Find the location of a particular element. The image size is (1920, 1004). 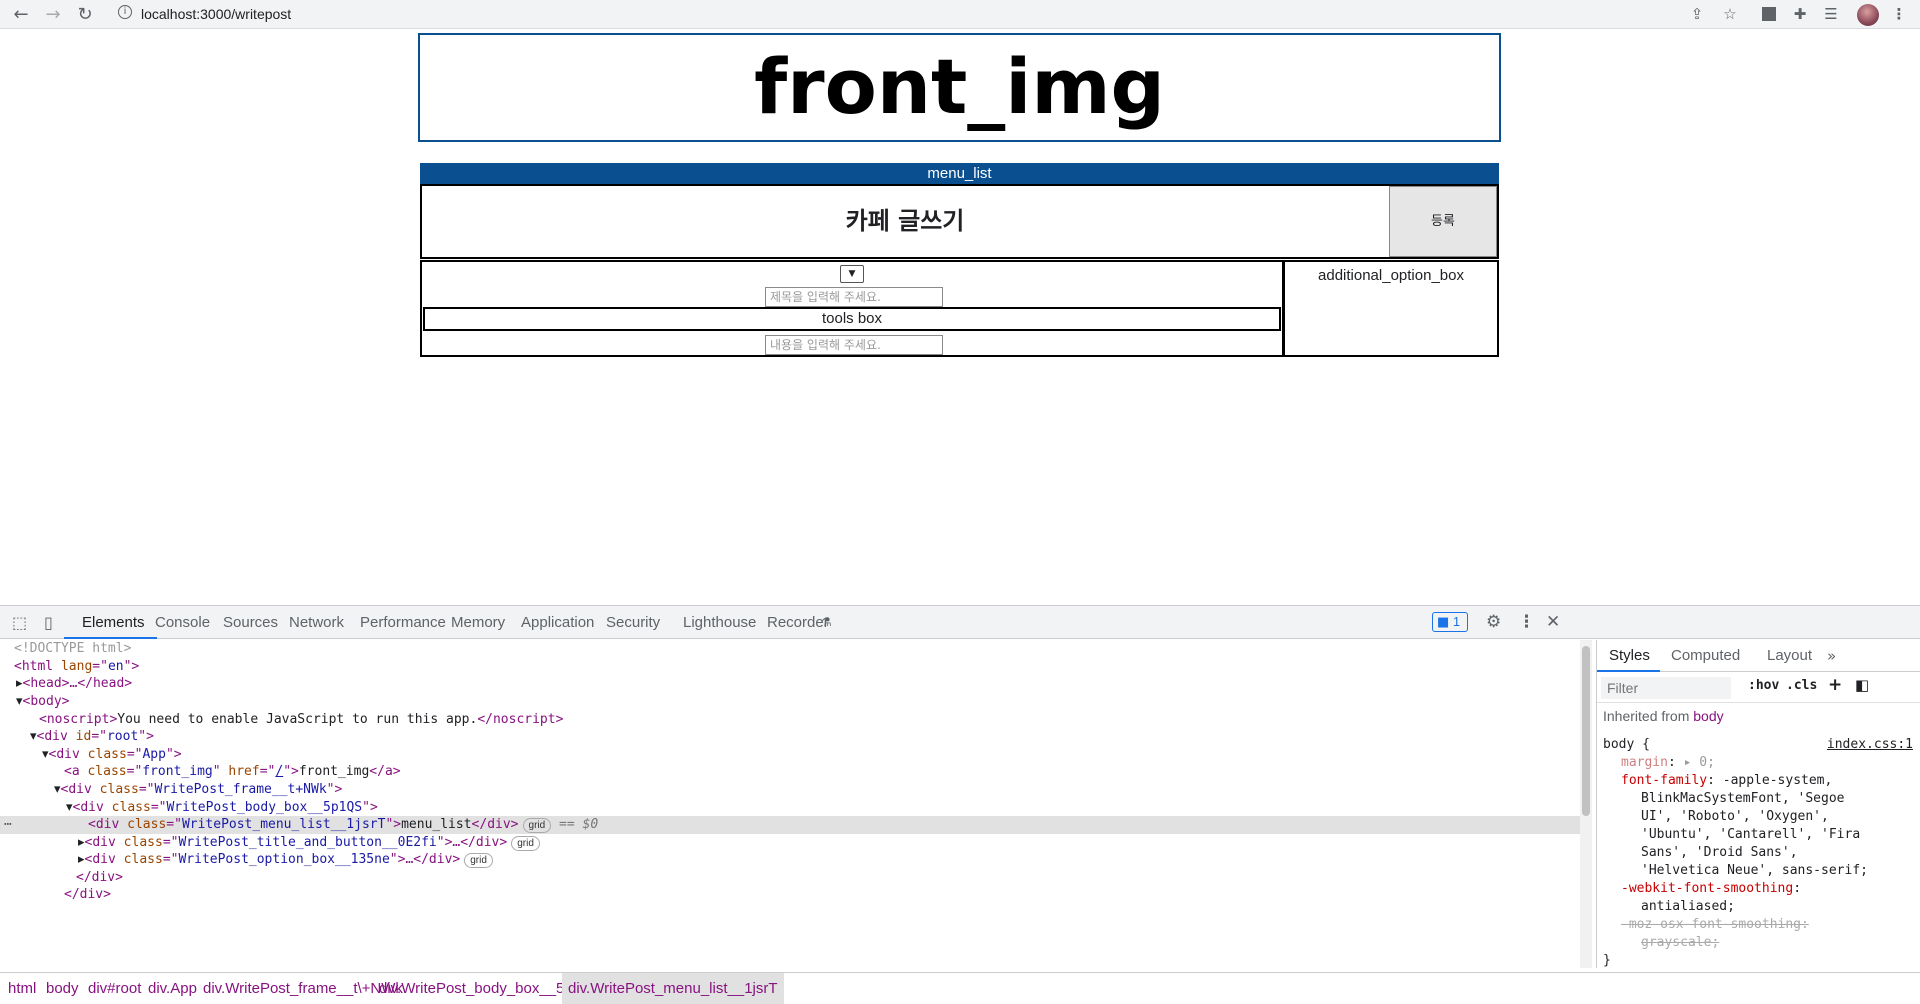

dom-line: ▾<div id="root"> is located at coordinates (790, 737).